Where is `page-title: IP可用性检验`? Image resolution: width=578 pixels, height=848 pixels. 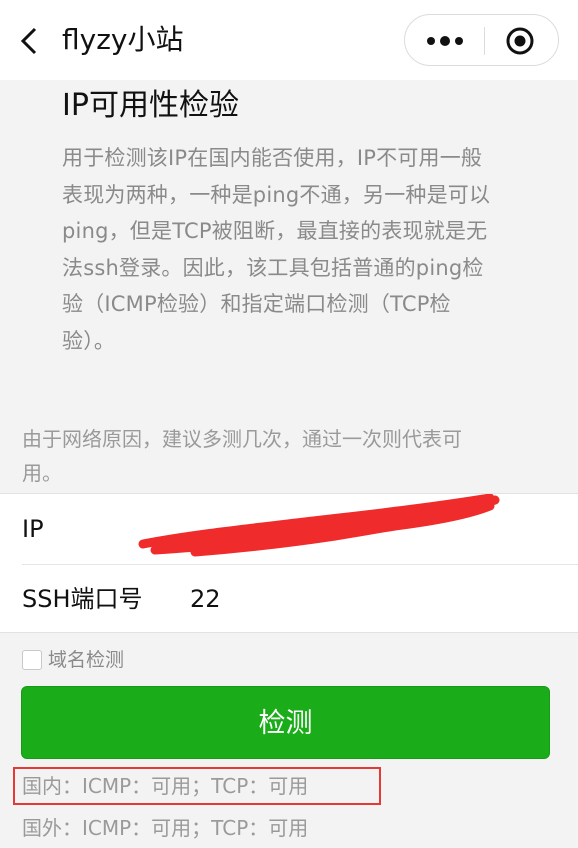 page-title: IP可用性检验 is located at coordinates (150, 105).